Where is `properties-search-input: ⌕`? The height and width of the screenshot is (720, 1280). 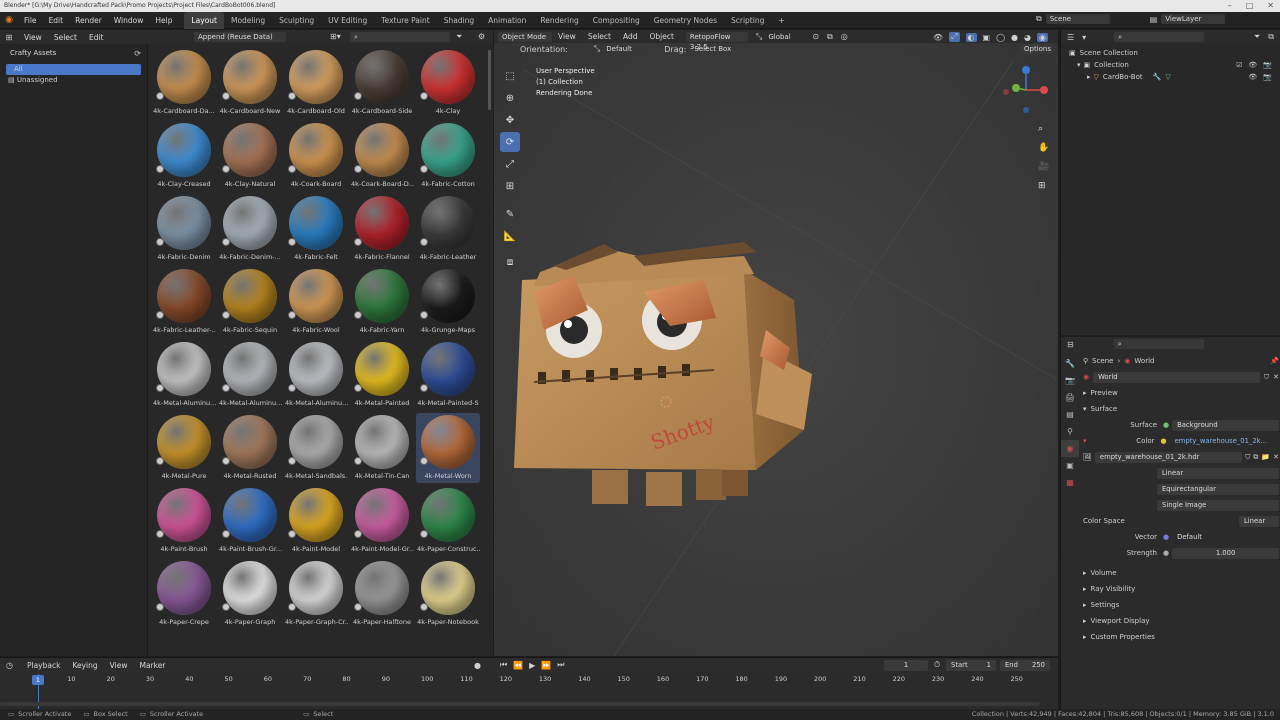
properties-search-input: ⌕ is located at coordinates (1158, 344).